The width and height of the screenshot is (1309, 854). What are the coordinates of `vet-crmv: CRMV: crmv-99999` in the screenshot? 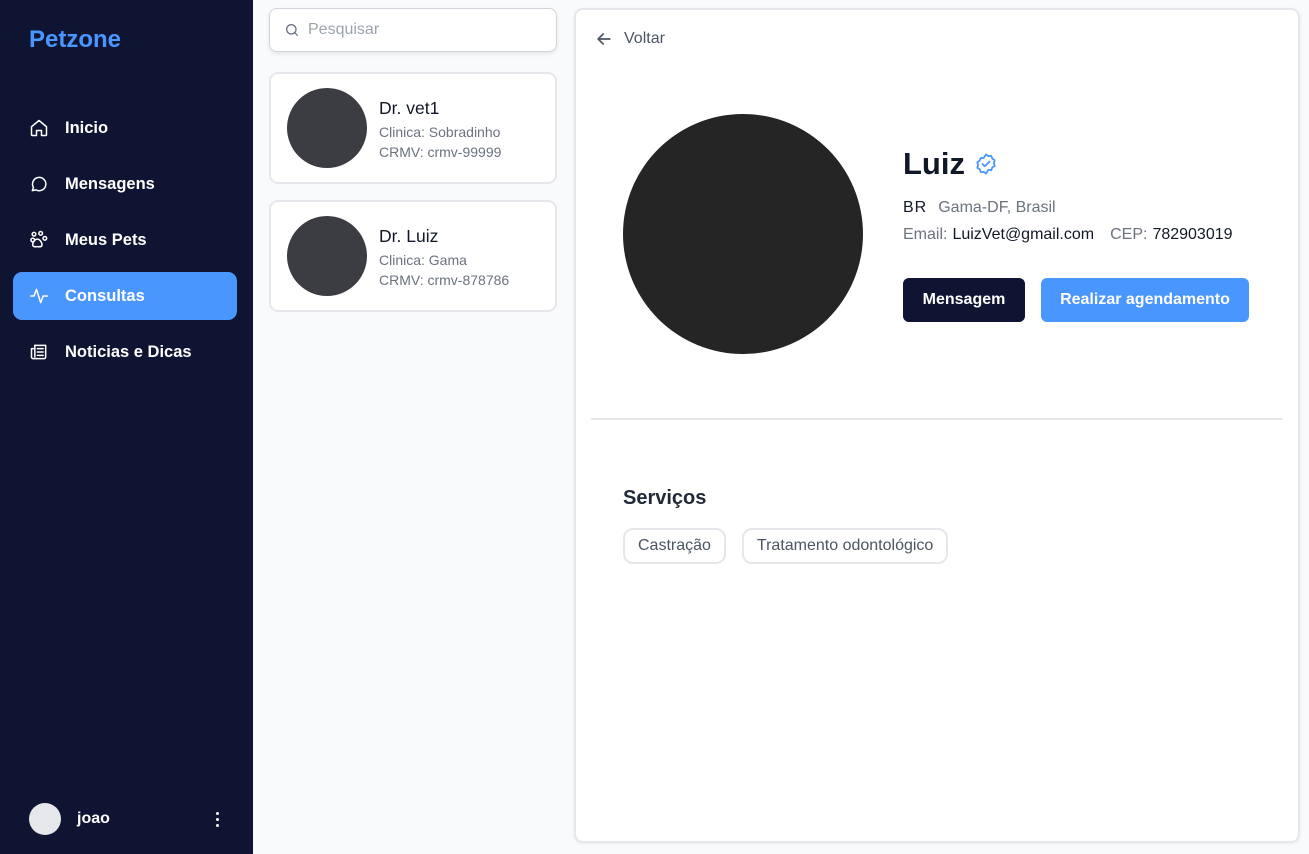 It's located at (440, 152).